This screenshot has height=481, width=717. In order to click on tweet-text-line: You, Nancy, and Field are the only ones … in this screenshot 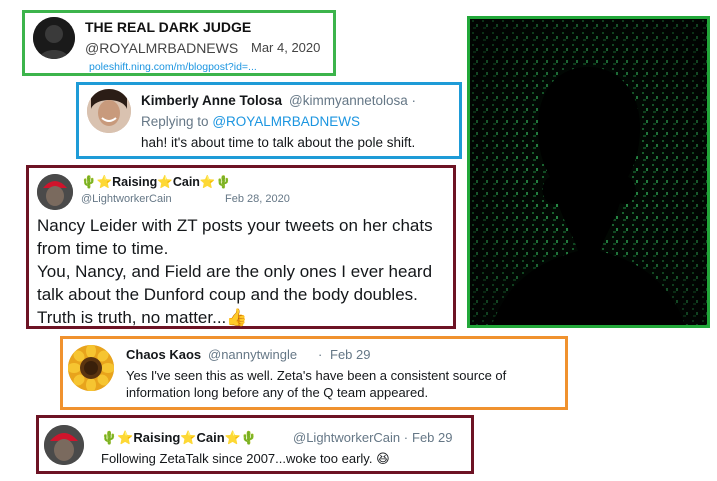, I will do `click(235, 271)`.